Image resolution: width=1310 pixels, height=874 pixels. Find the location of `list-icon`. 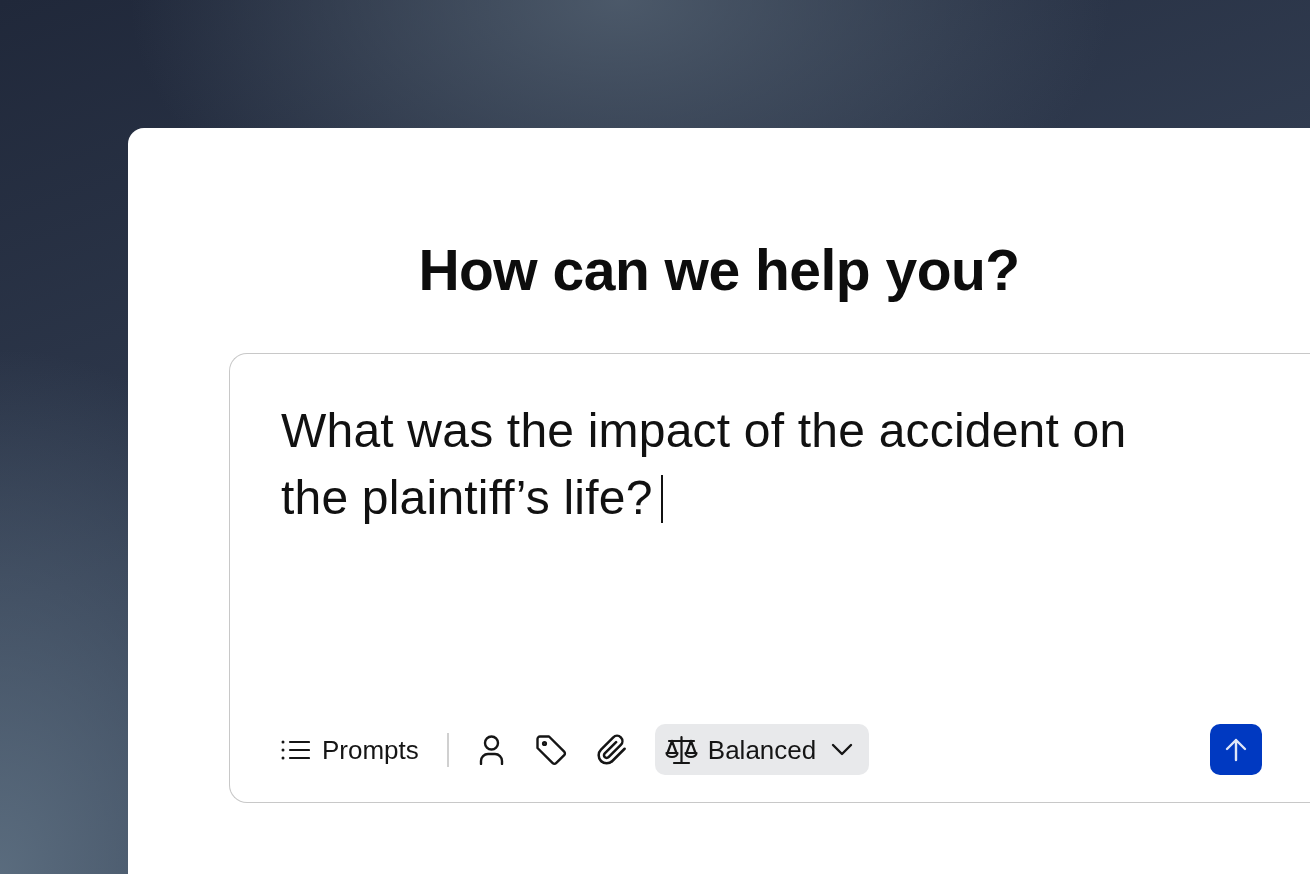

list-icon is located at coordinates (295, 749).